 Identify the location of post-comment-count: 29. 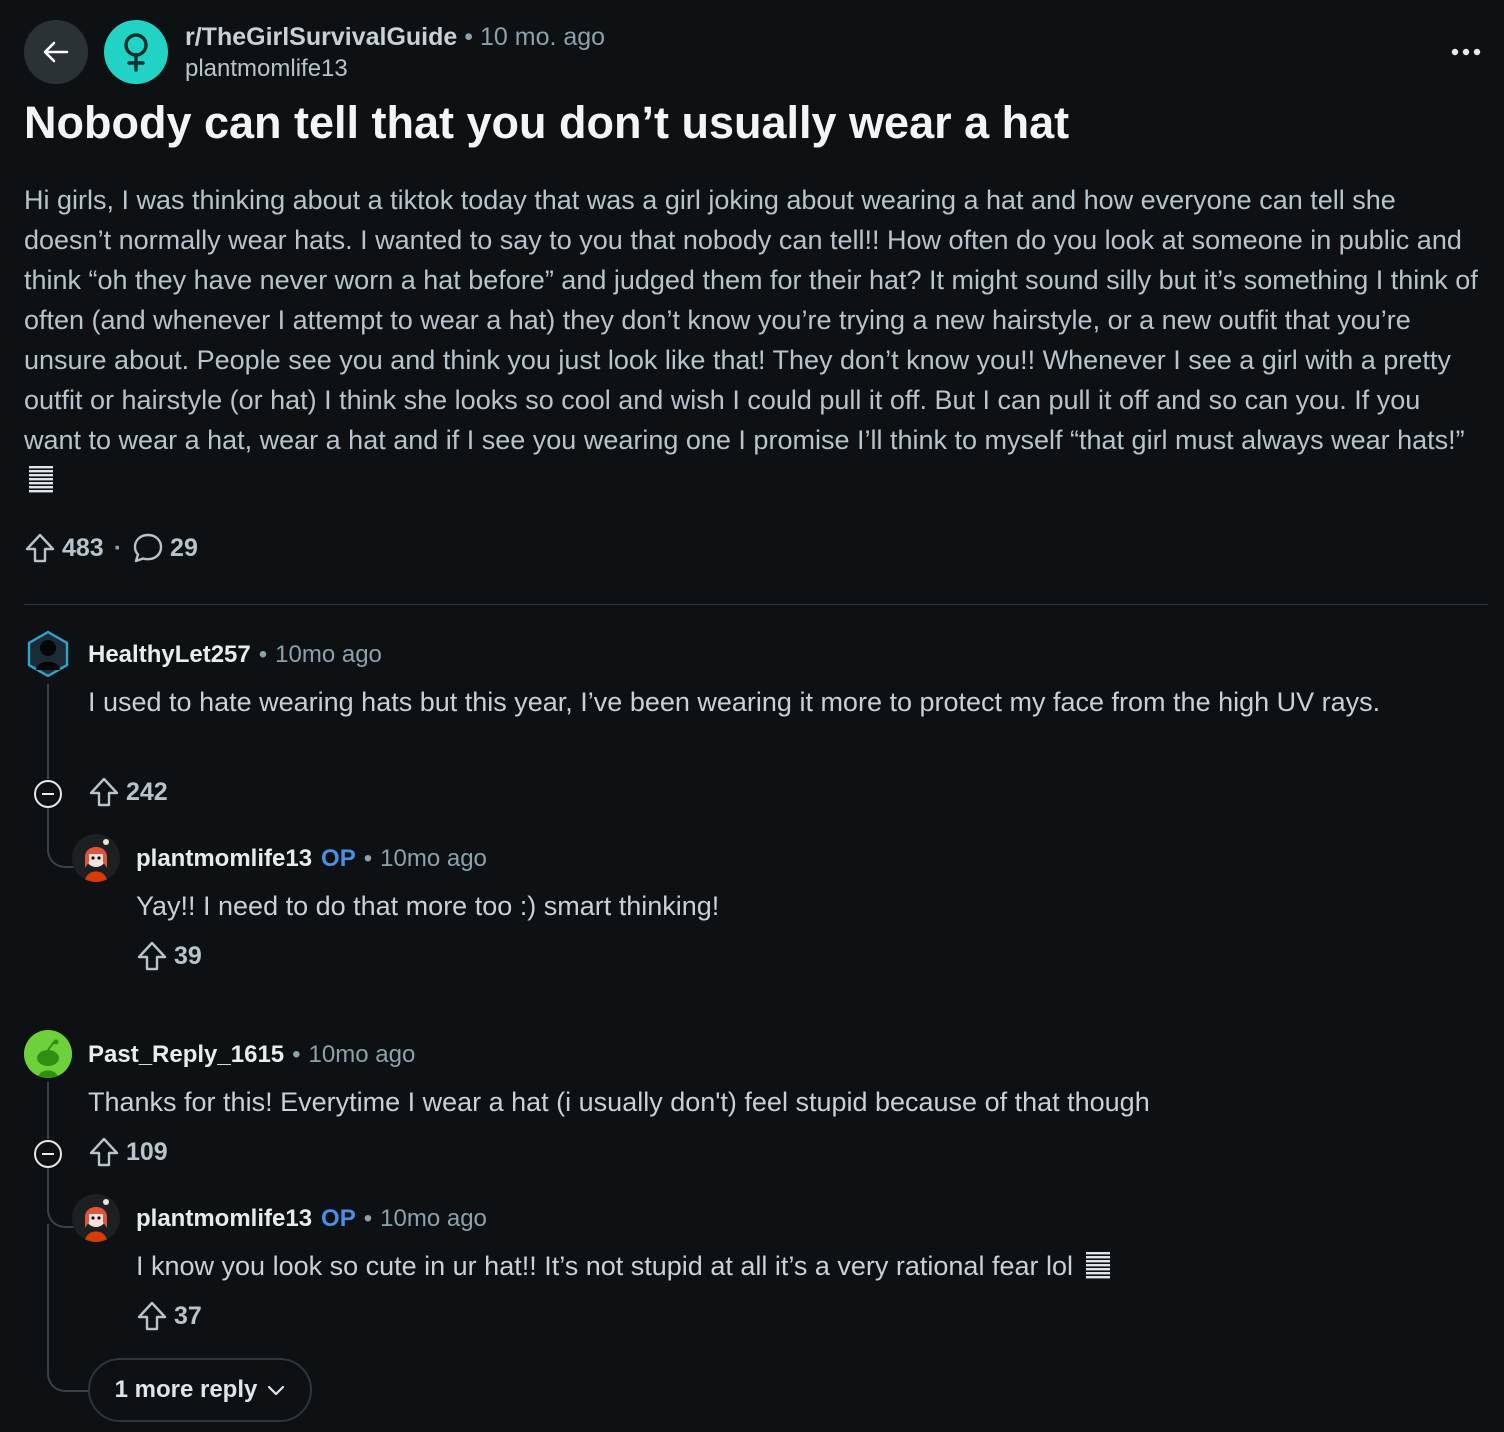
(184, 547).